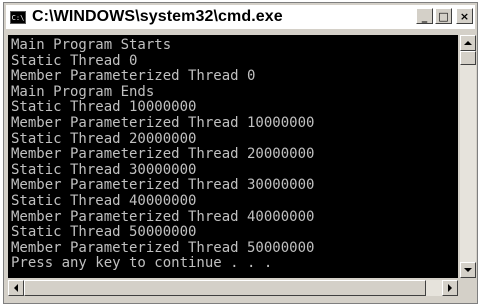  Describe the element at coordinates (163, 185) in the screenshot. I see `console-line: Member Parameterized Thread 30000000` at that location.